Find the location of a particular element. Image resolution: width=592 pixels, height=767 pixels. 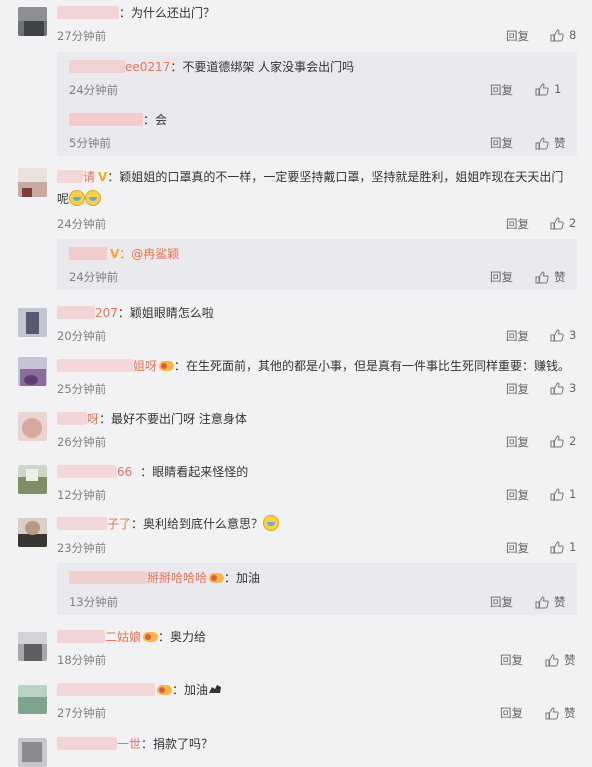

comment-text: ：不要道德绑架 人家没事会出门吗 is located at coordinates (262, 67).